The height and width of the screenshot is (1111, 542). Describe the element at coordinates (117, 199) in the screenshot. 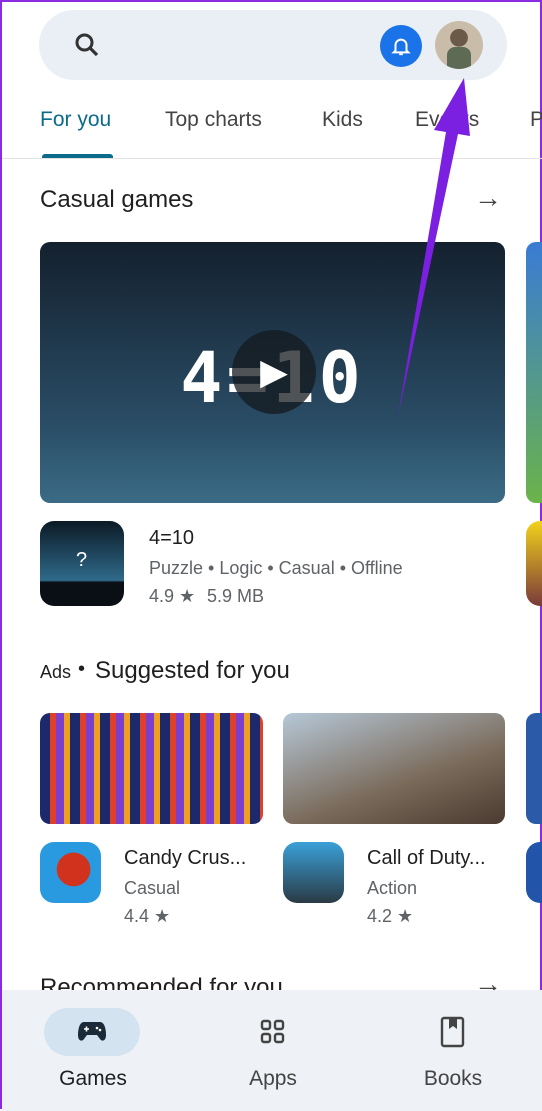

I see `section-title-casual: Casual games` at that location.